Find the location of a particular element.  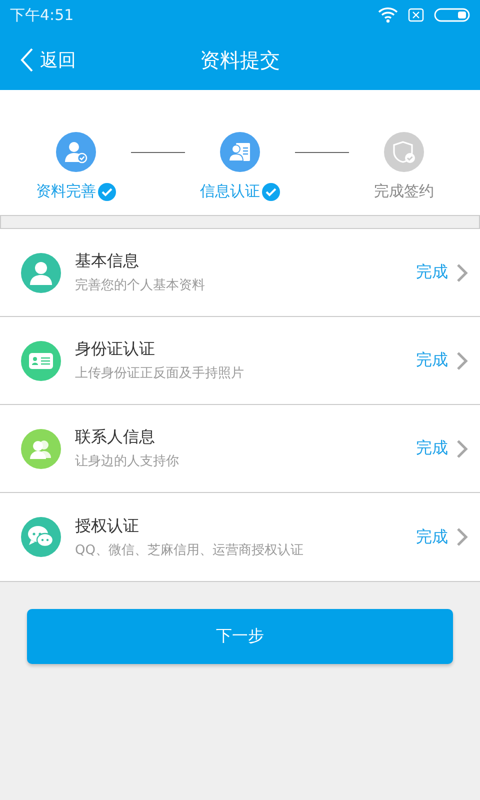

step-label: 完成签约 is located at coordinates (404, 191).